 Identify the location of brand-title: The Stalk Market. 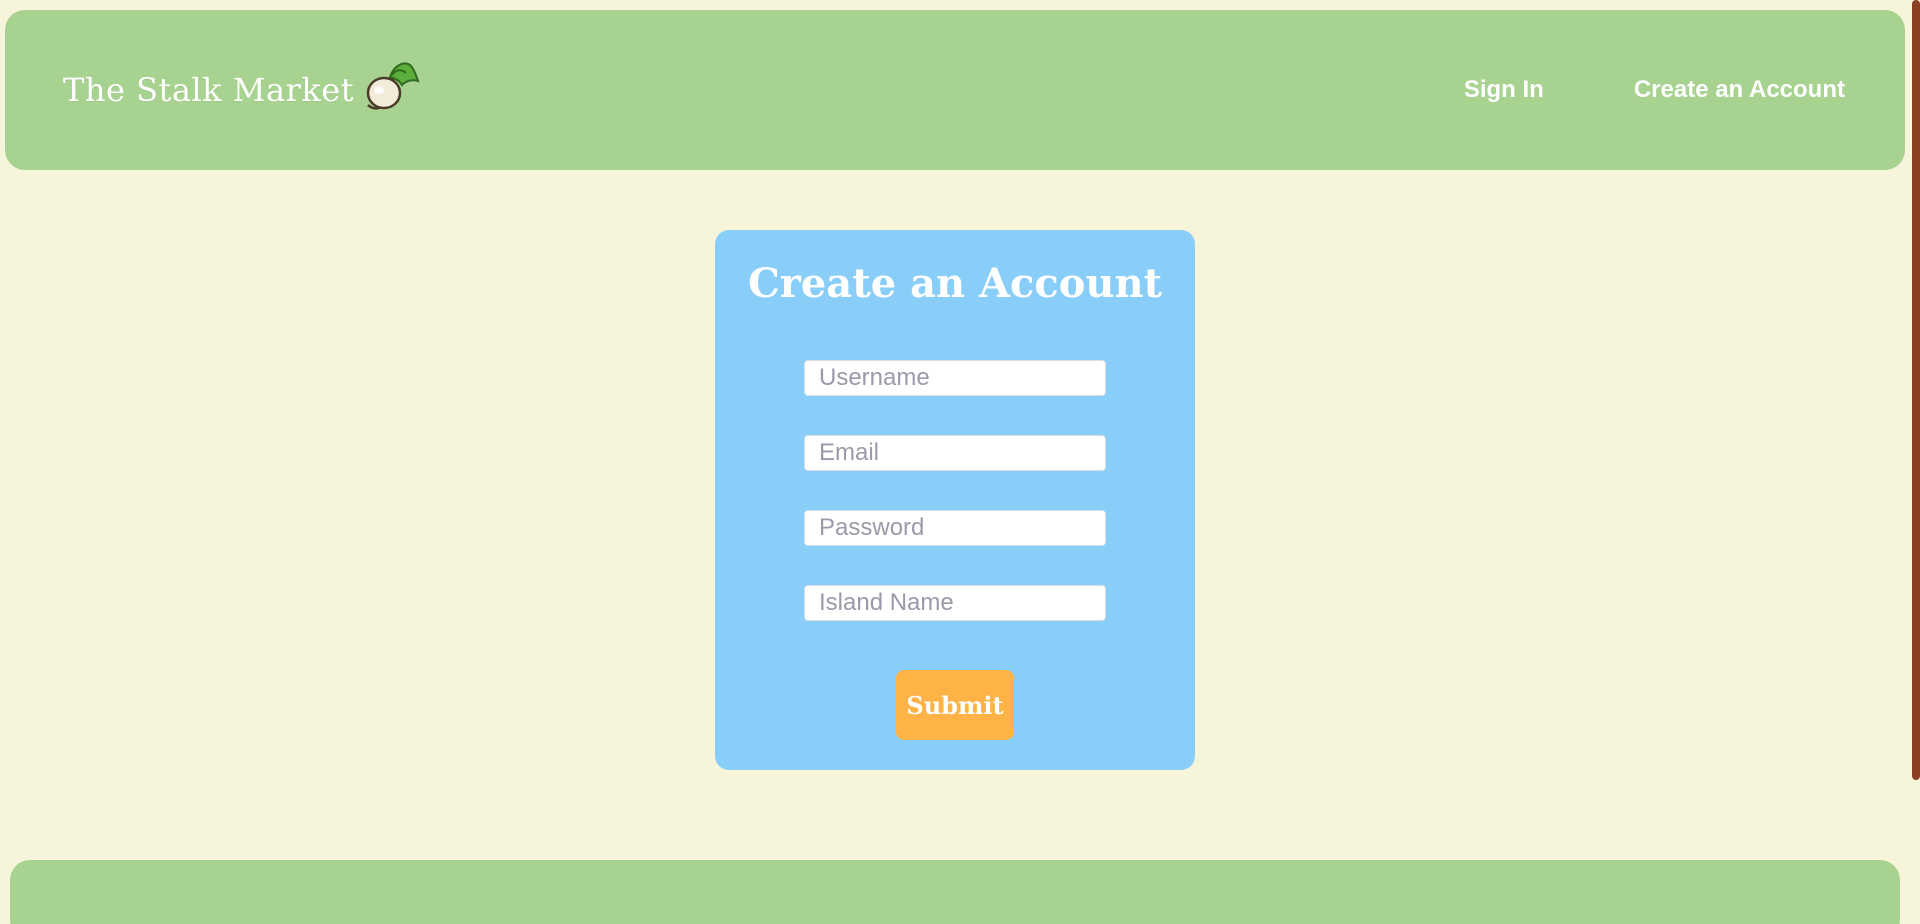
(209, 90).